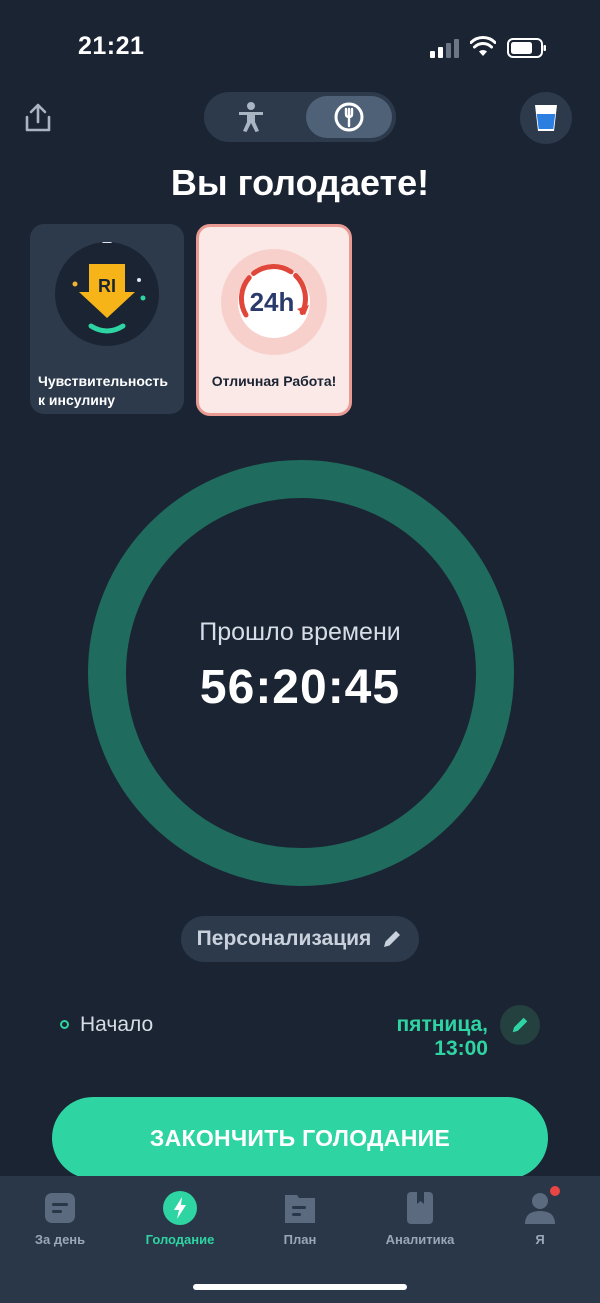  I want to click on elapsed-time-value: 56:20:45, so click(300, 687).